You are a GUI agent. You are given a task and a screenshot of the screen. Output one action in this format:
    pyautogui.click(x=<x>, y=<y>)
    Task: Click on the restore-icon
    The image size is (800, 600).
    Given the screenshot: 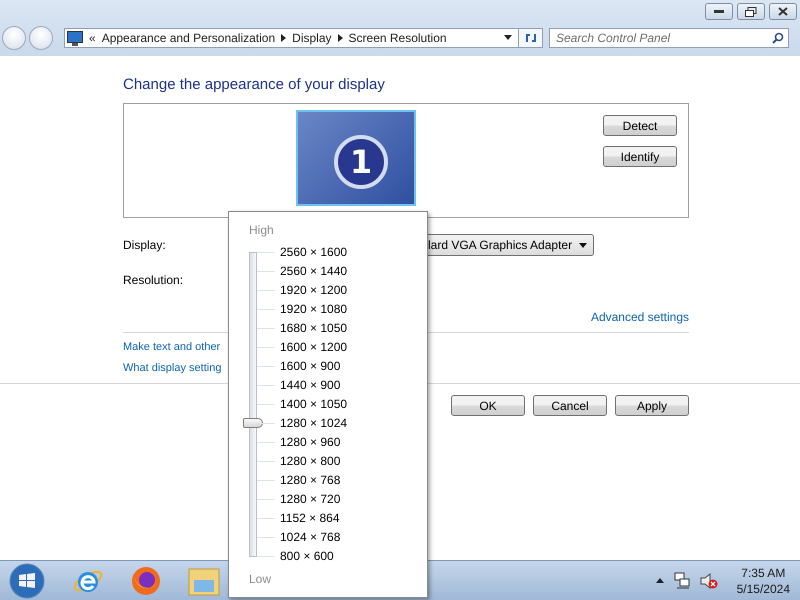 What is the action you would take?
    pyautogui.click(x=751, y=11)
    